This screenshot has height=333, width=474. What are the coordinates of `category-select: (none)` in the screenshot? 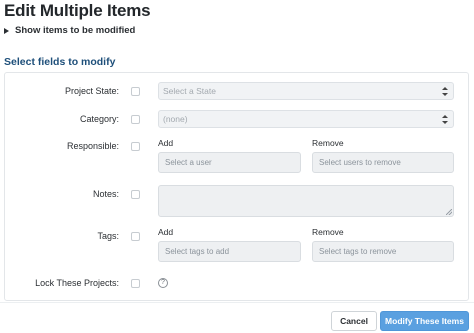 It's located at (306, 119).